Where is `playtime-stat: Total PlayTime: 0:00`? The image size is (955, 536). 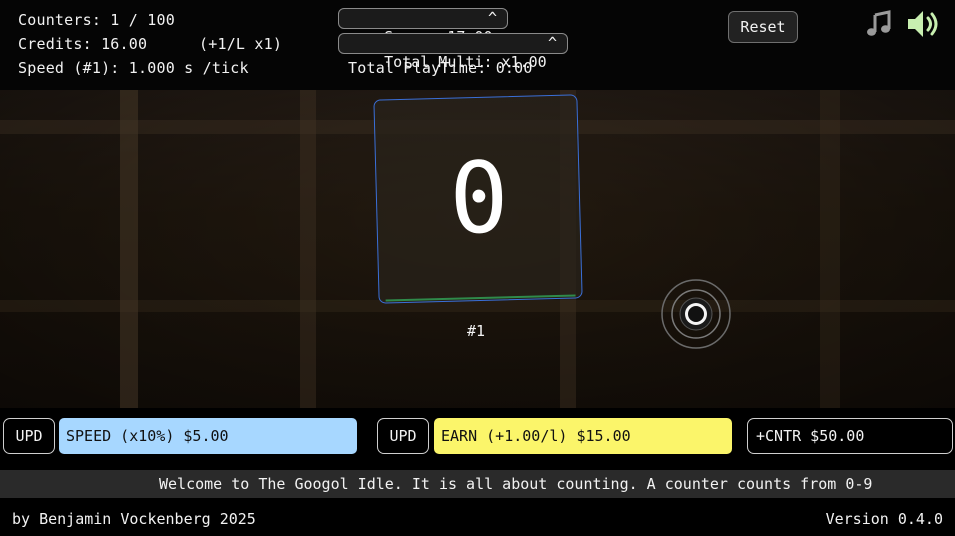
playtime-stat: Total PlayTime: 0:00 is located at coordinates (440, 68).